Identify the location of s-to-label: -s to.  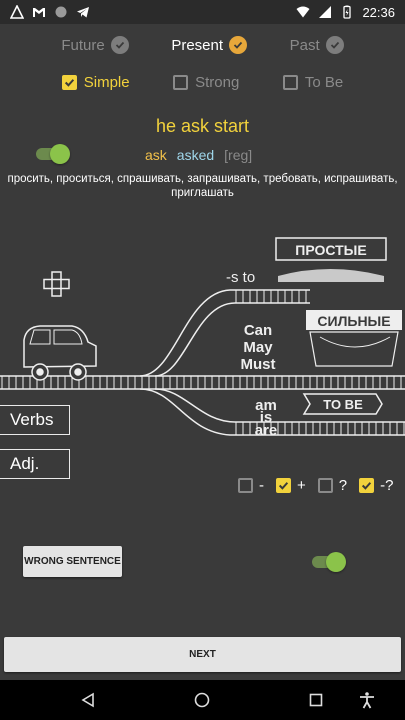
(240, 277).